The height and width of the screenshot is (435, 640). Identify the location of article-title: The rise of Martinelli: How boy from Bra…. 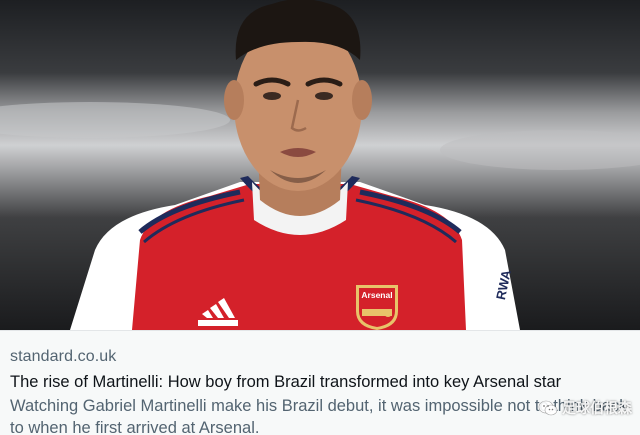
(322, 382).